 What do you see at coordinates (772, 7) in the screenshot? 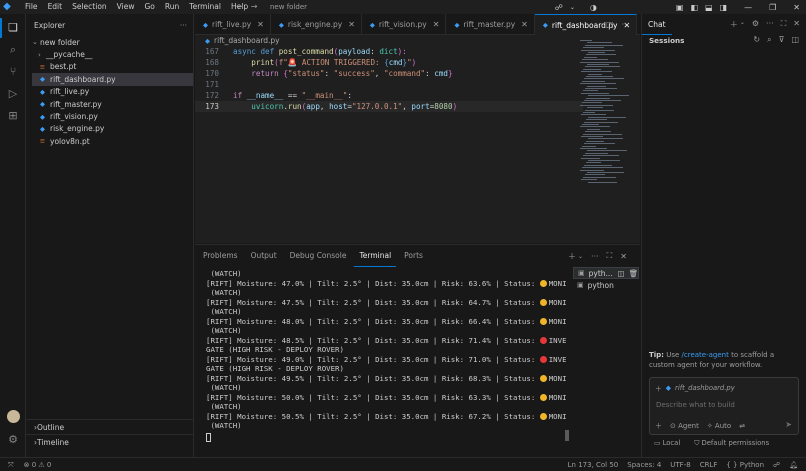
I see `restore-icon: ❐` at bounding box center [772, 7].